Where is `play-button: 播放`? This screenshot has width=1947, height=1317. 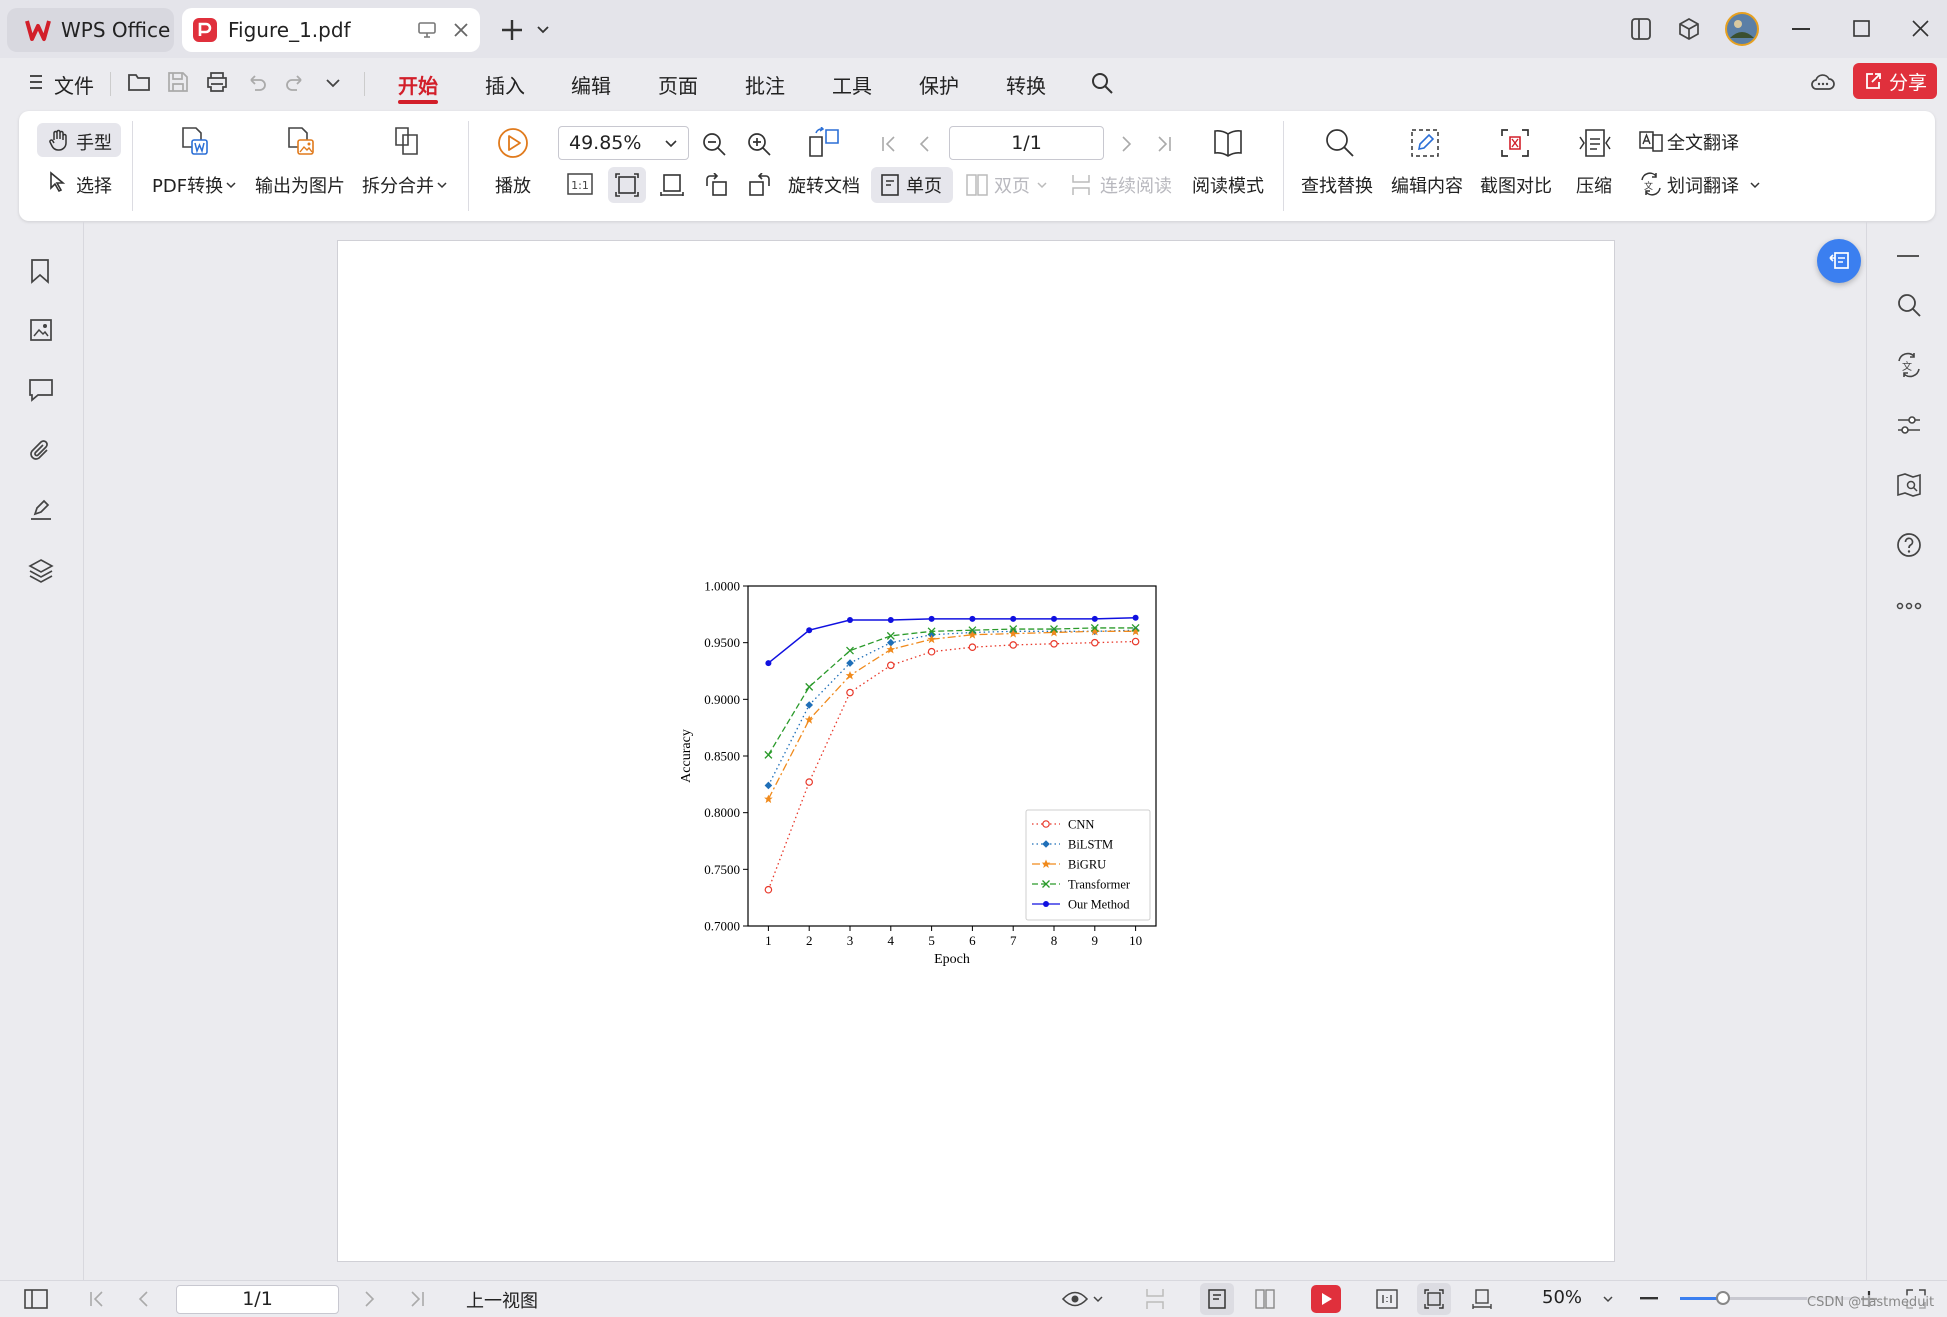
play-button: 播放 is located at coordinates (513, 185).